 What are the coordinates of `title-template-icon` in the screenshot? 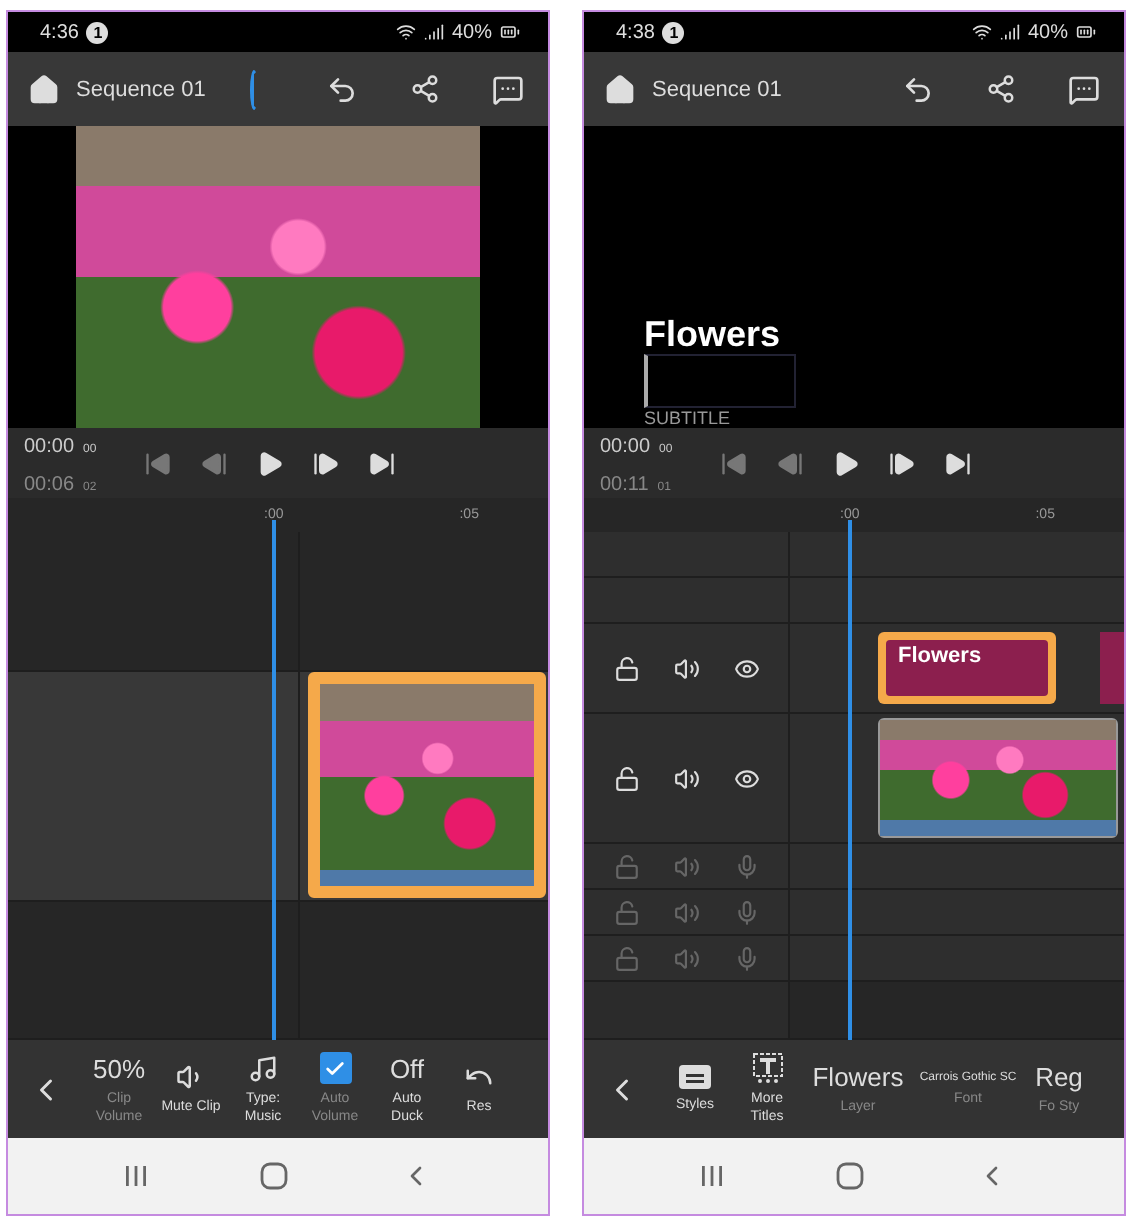 It's located at (767, 1068).